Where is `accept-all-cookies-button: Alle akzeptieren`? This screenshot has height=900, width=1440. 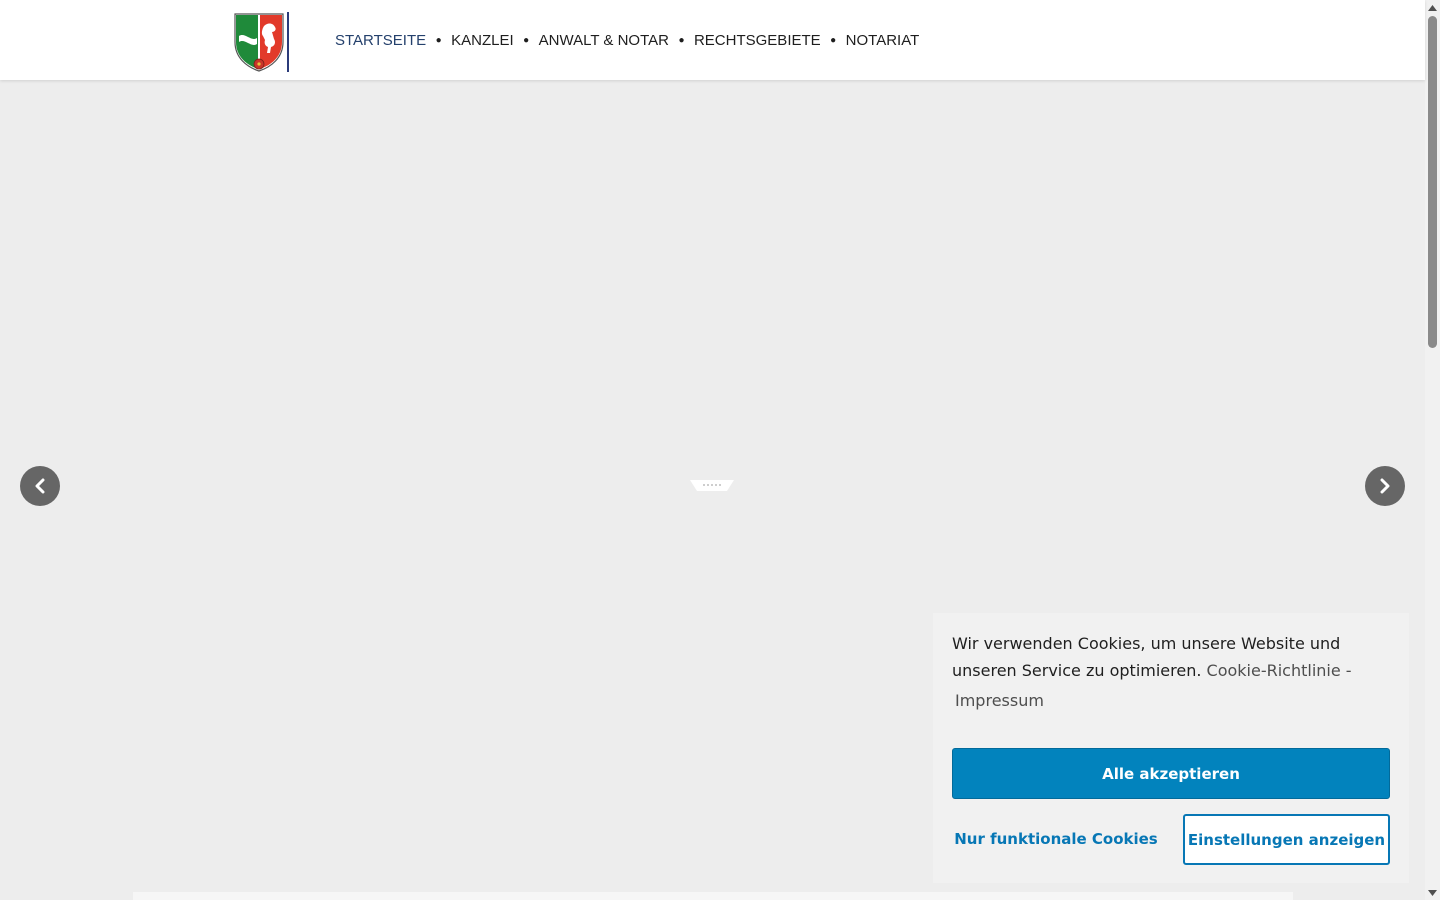
accept-all-cookies-button: Alle akzeptieren is located at coordinates (1171, 773).